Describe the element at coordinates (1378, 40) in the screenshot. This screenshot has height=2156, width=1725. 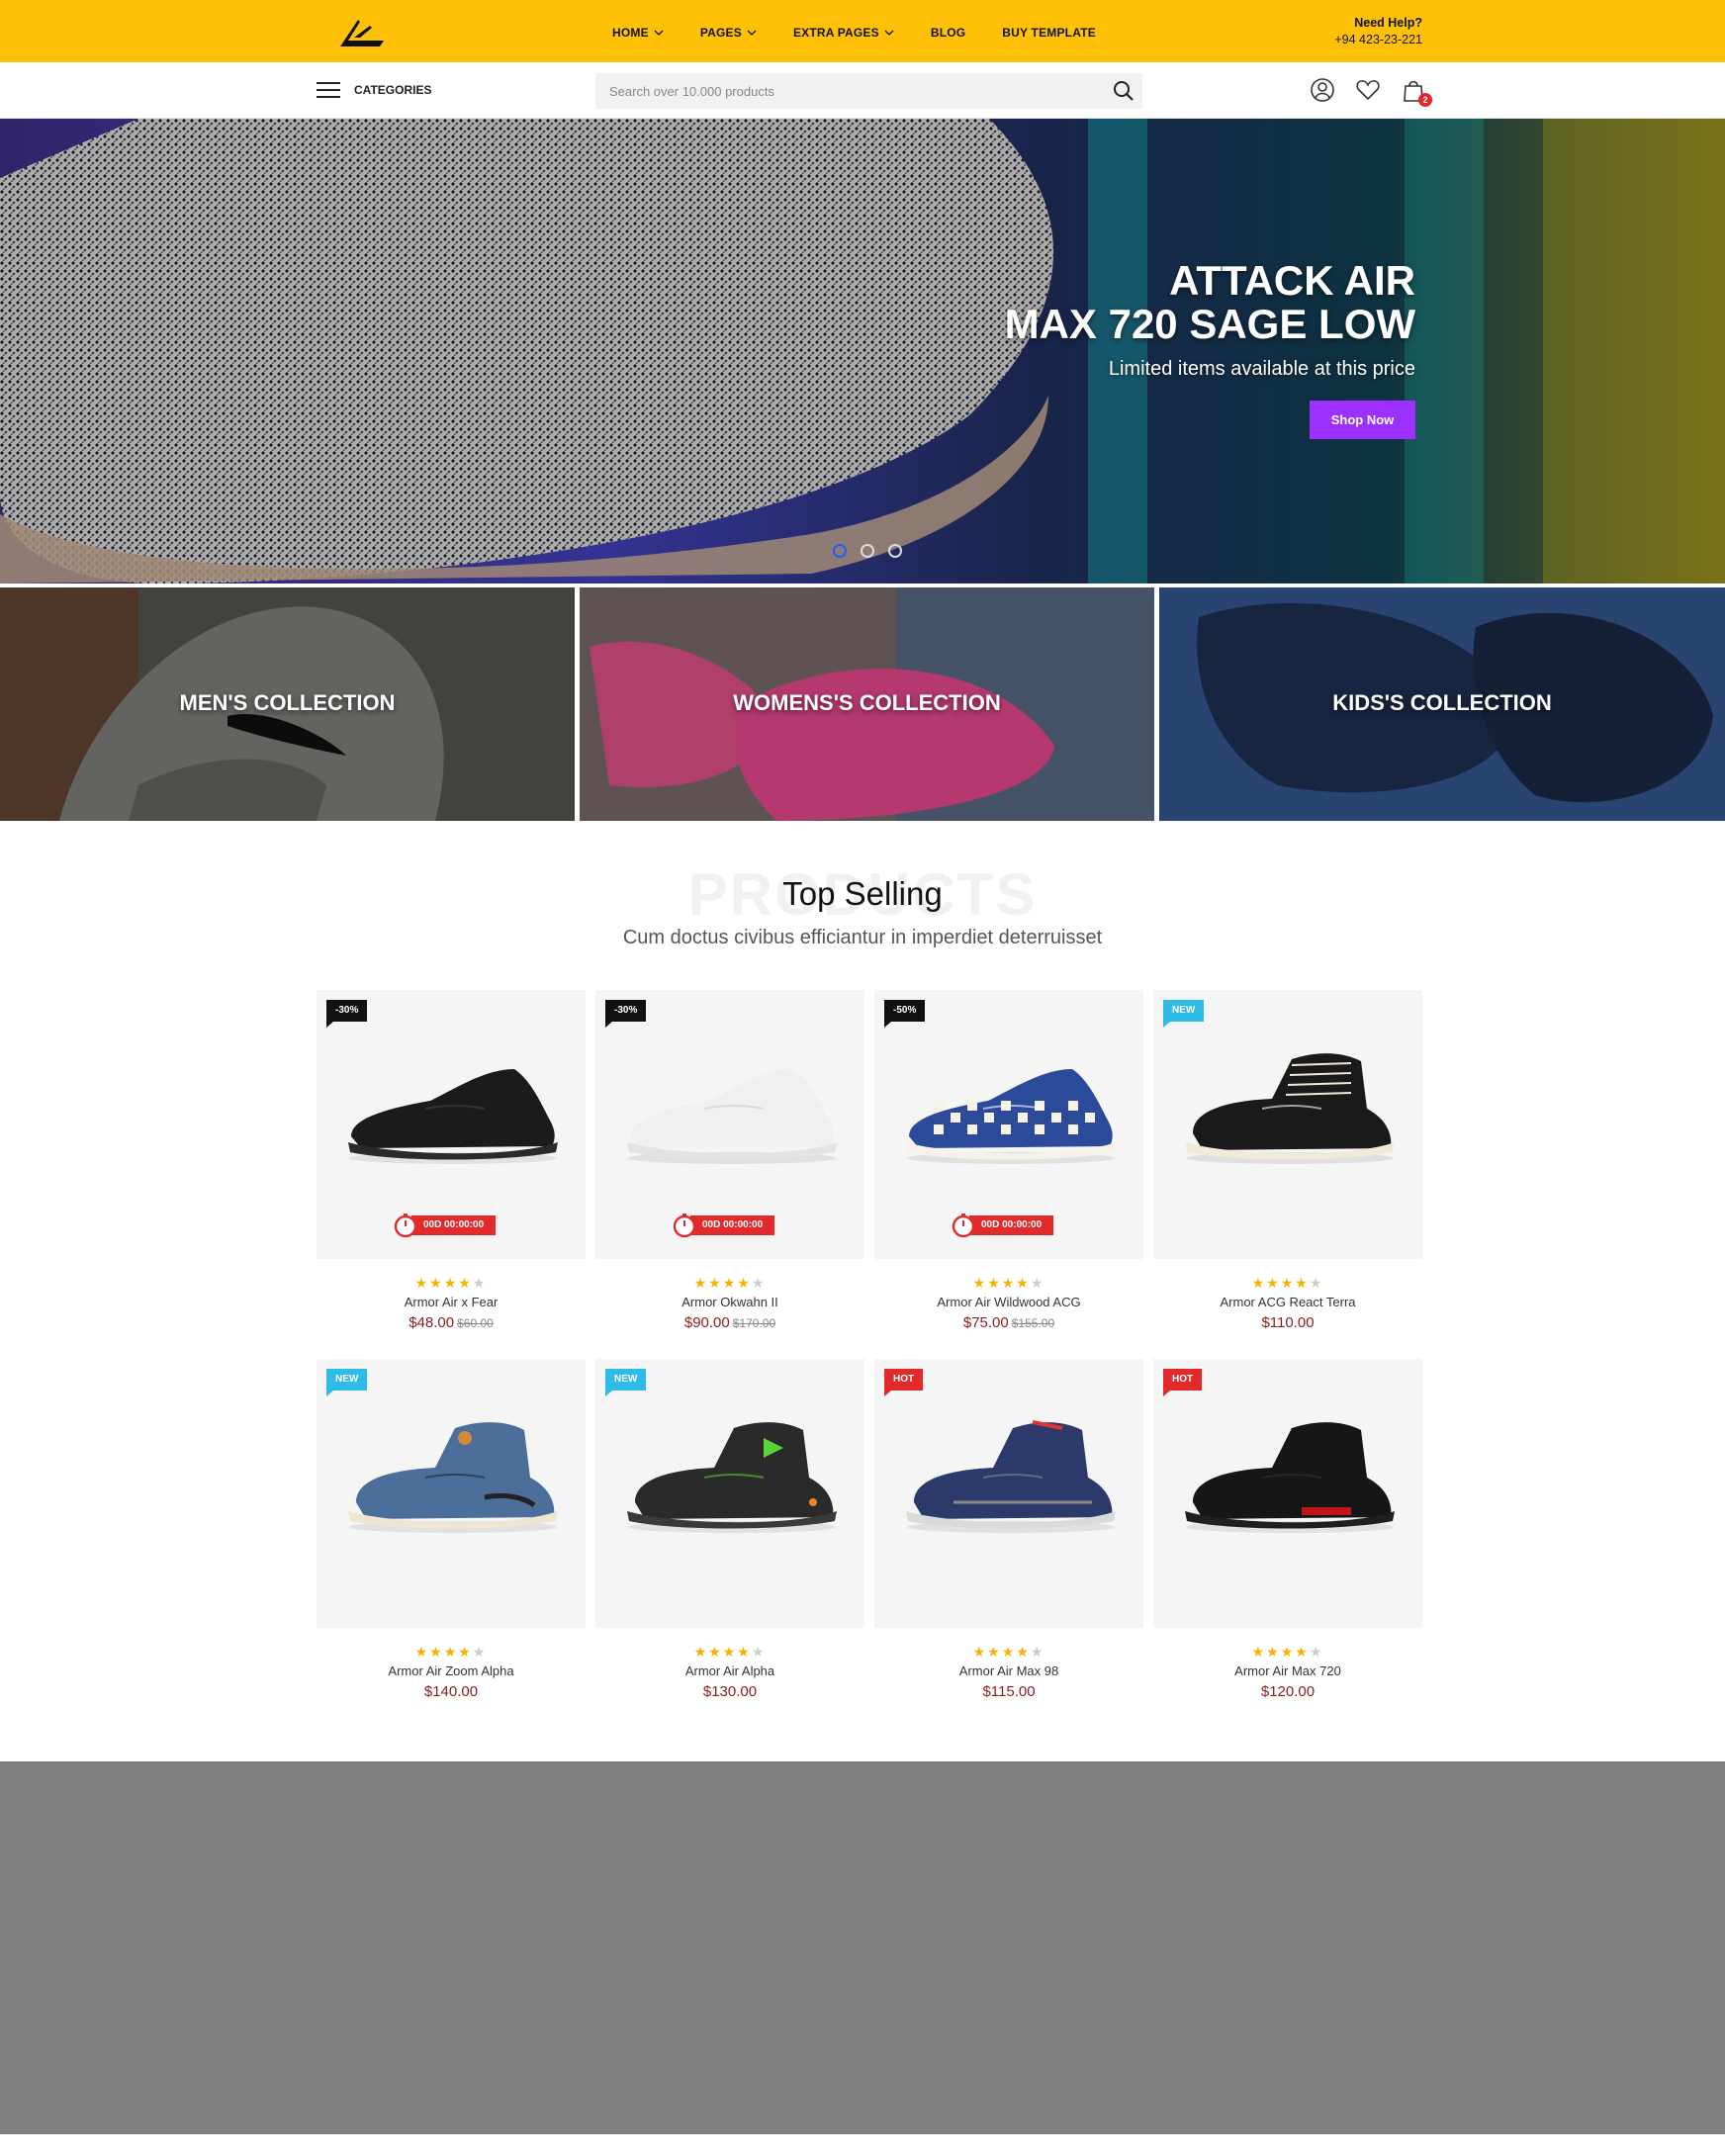
I see `help-phone: +94 423-23-221` at that location.